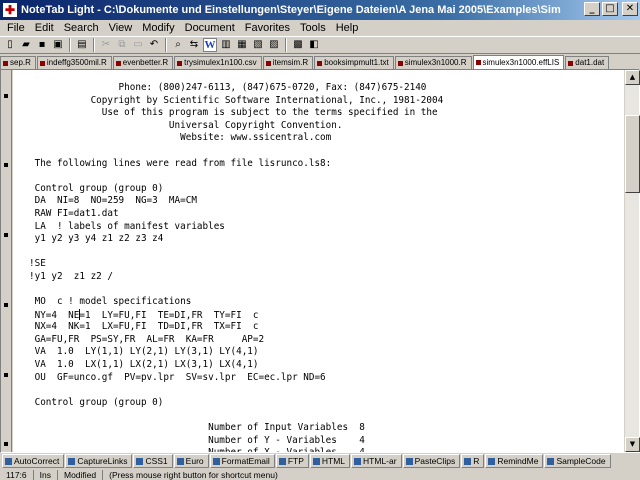  What do you see at coordinates (153, 461) in the screenshot?
I see `clipbook-css1: CSS1` at bounding box center [153, 461].